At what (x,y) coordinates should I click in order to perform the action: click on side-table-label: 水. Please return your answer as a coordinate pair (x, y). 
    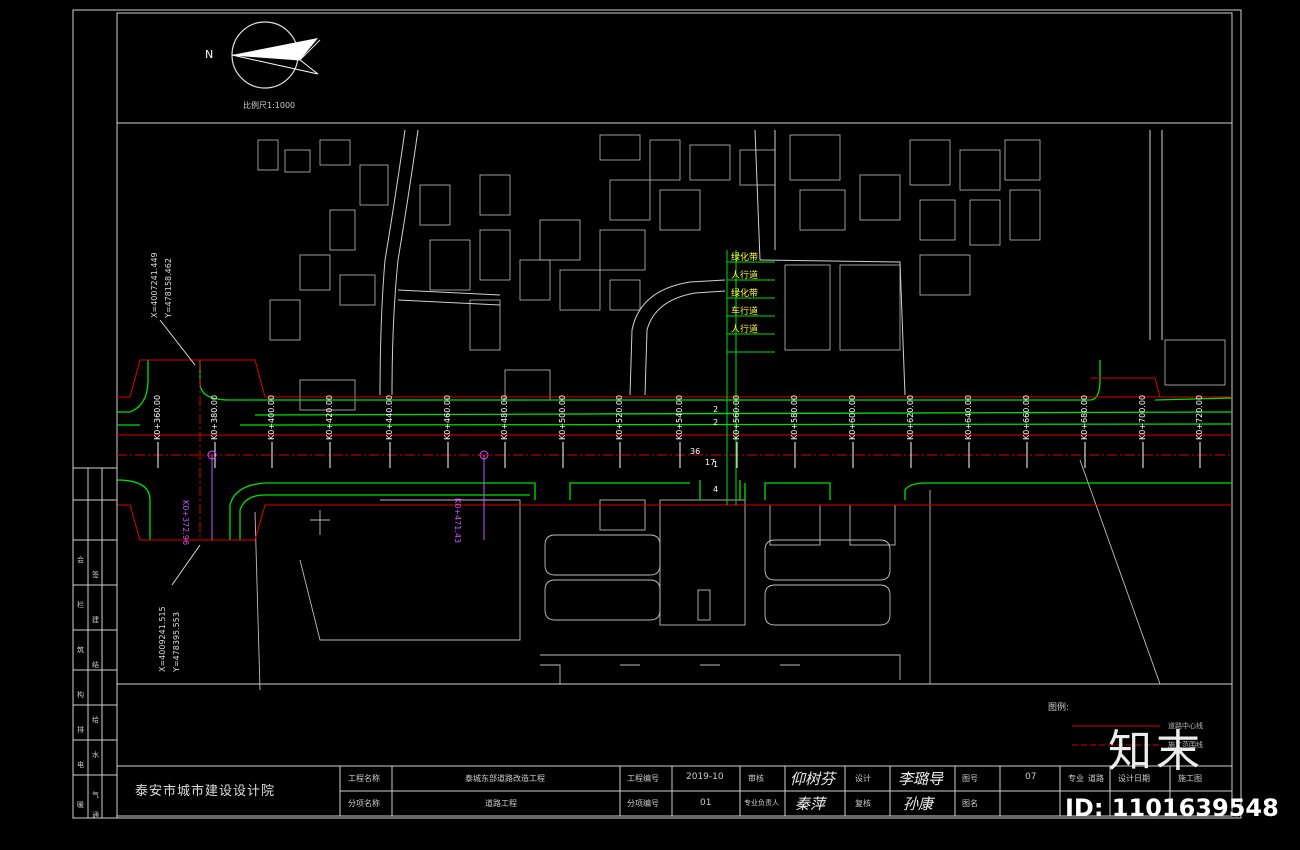
    Looking at the image, I should click on (95, 755).